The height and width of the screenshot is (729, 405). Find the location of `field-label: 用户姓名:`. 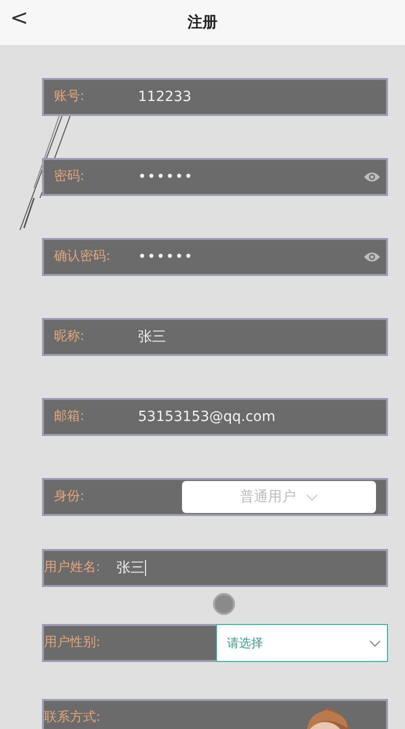

field-label: 用户姓名: is located at coordinates (72, 568).